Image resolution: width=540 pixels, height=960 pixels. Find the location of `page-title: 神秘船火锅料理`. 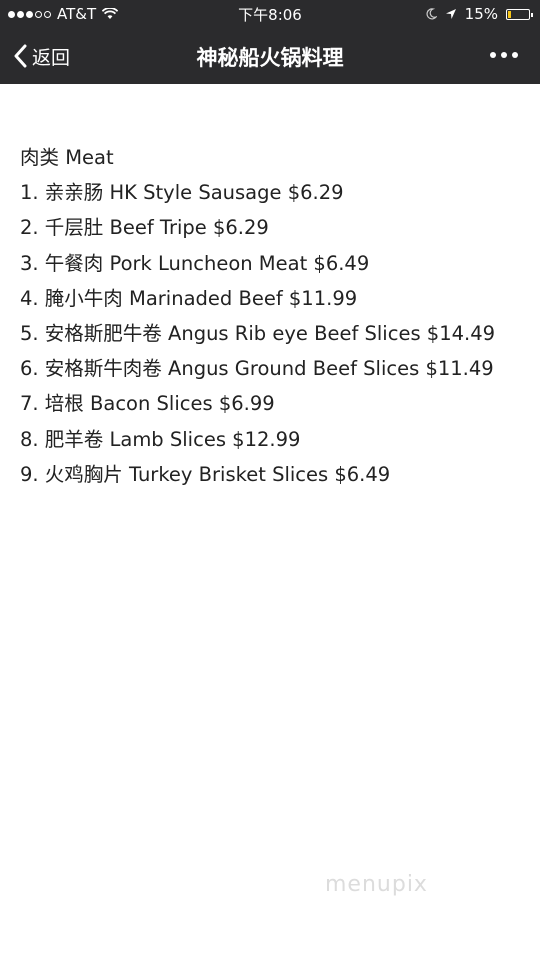

page-title: 神秘船火锅料理 is located at coordinates (270, 58).